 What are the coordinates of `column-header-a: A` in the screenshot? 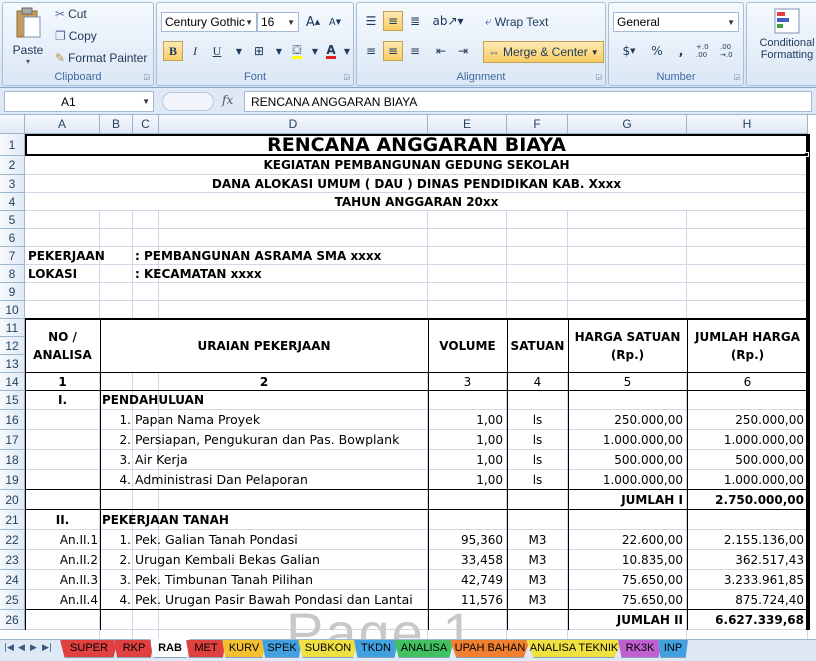 It's located at (62, 124).